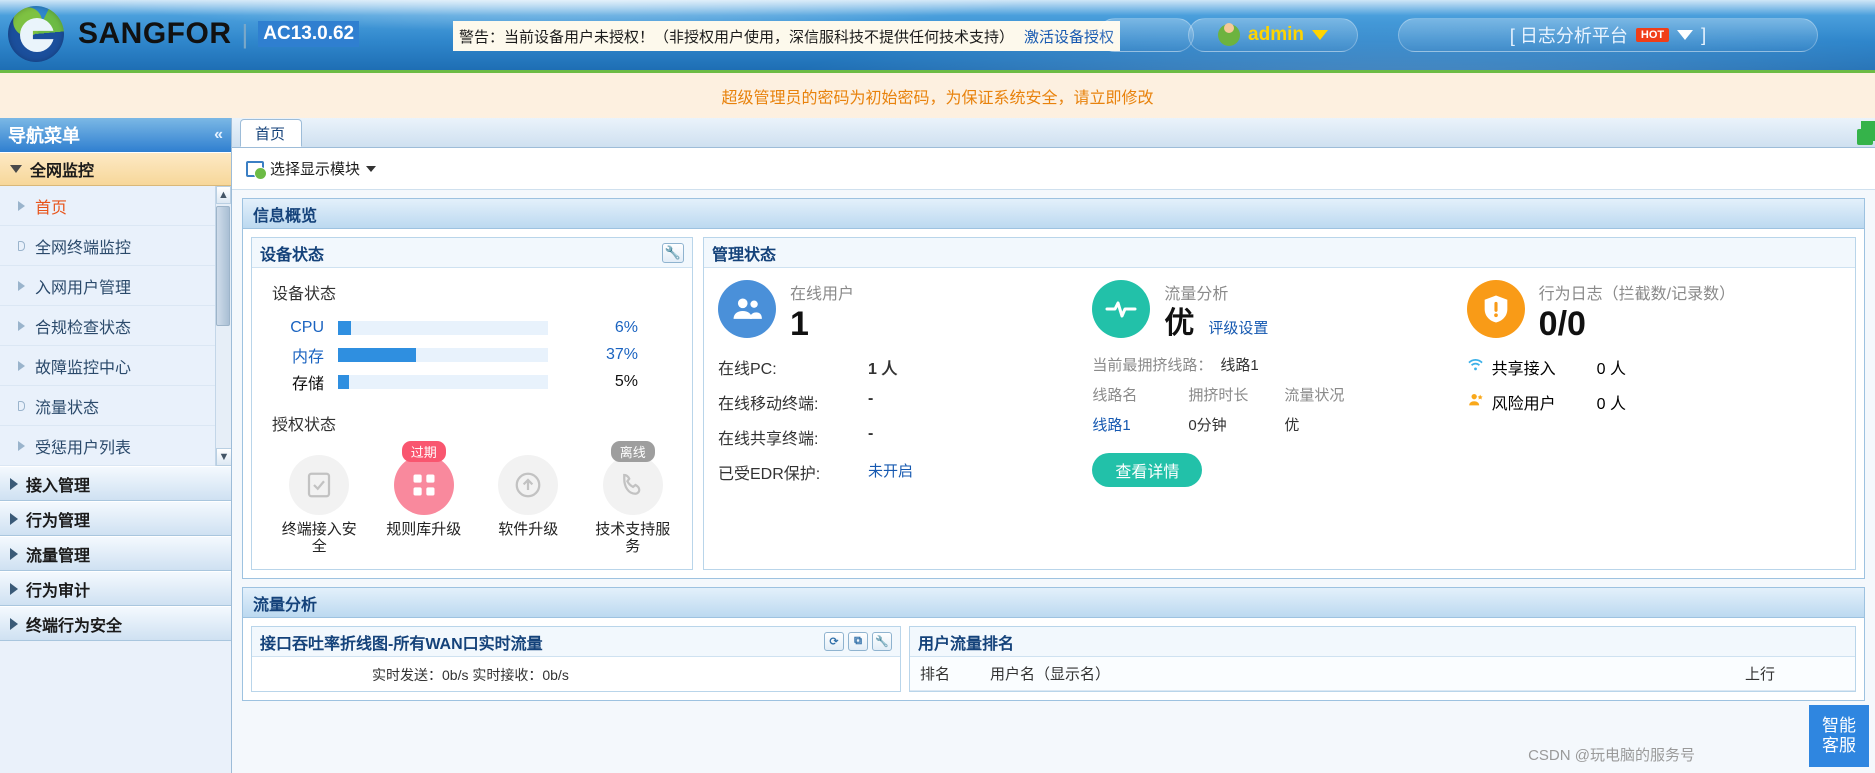 The height and width of the screenshot is (773, 1875). I want to click on tabstrip-right-marker, so click(1868, 131).